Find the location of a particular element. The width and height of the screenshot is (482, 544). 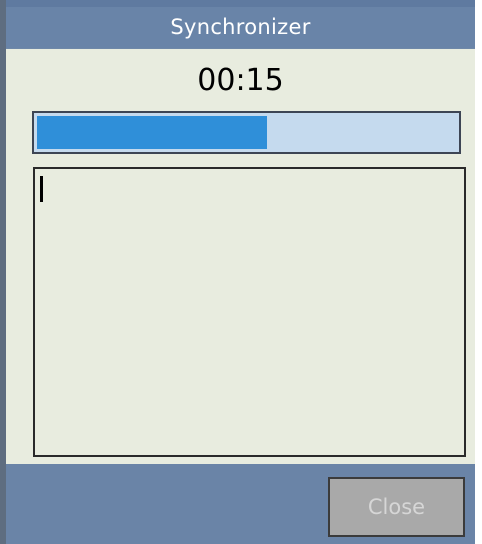

elapsed-time: 00:15 is located at coordinates (240, 80).